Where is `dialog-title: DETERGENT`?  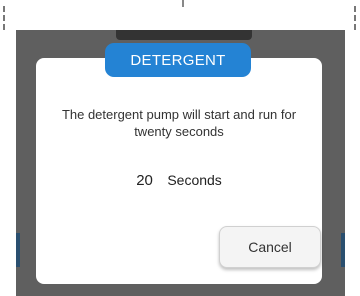 dialog-title: DETERGENT is located at coordinates (178, 60).